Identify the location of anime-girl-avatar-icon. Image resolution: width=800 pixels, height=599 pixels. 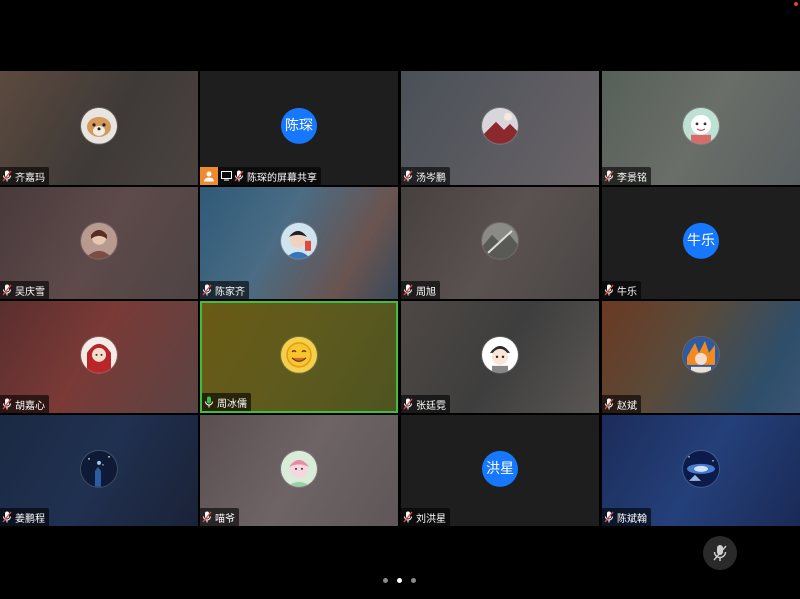
(99, 354).